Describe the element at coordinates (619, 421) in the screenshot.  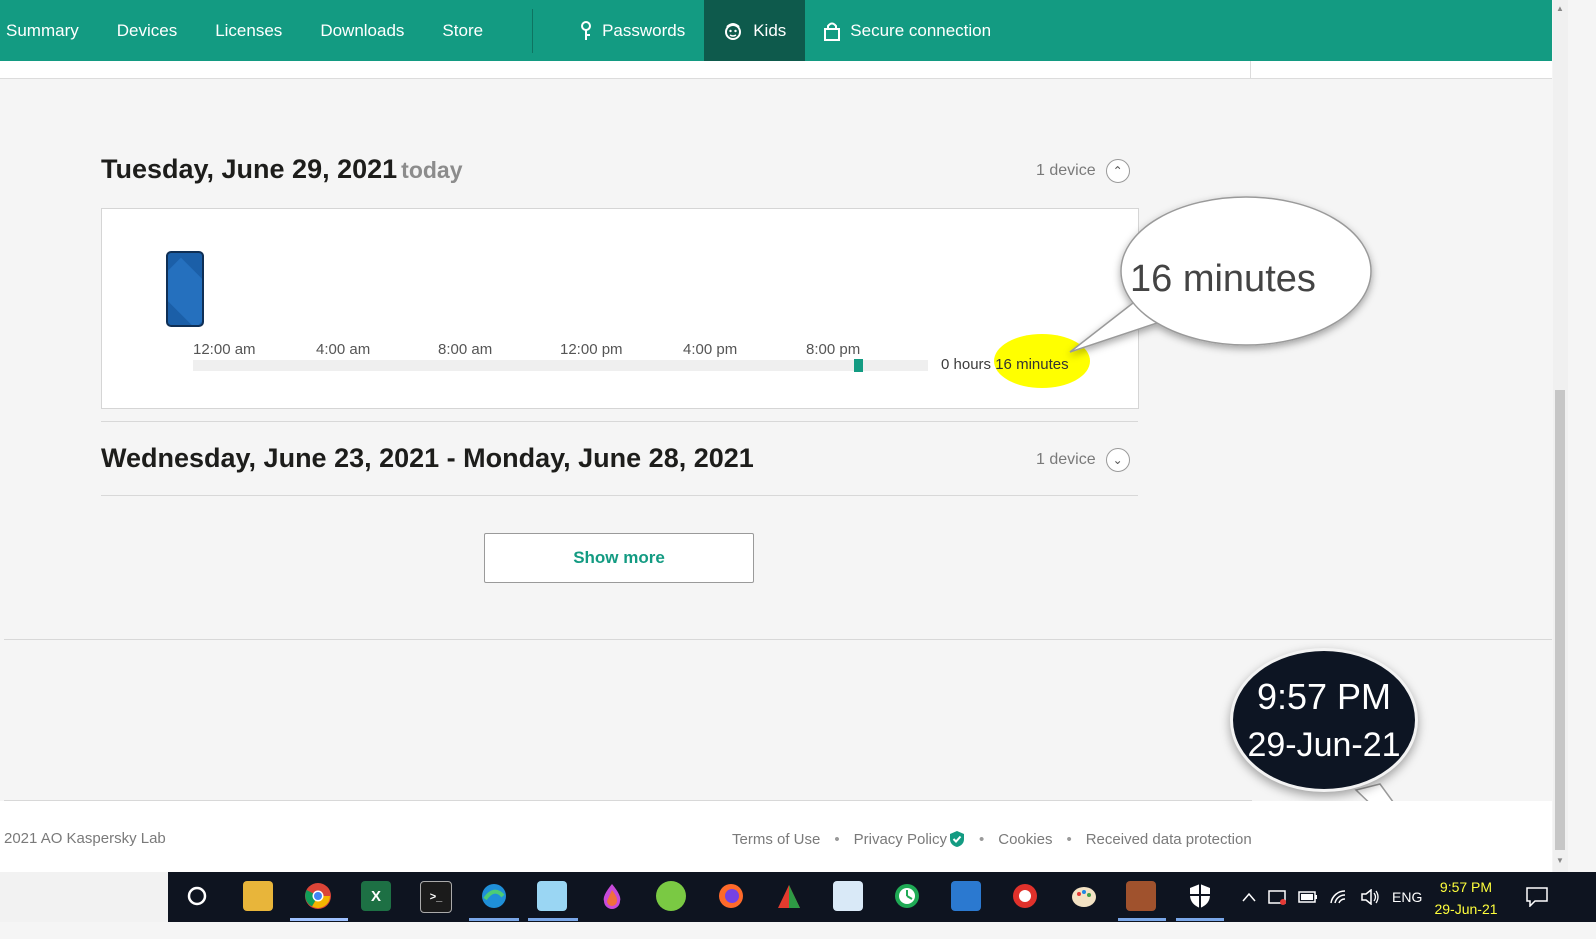
I see `section-divider` at that location.